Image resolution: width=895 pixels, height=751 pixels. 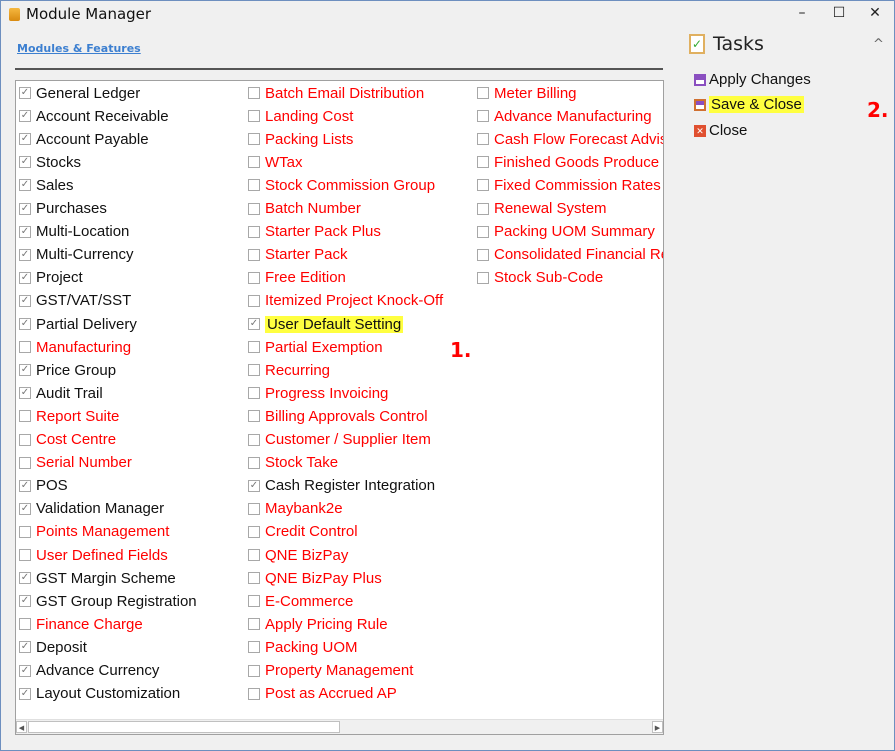 What do you see at coordinates (657, 727) in the screenshot?
I see `scroll-right-button: ▶` at bounding box center [657, 727].